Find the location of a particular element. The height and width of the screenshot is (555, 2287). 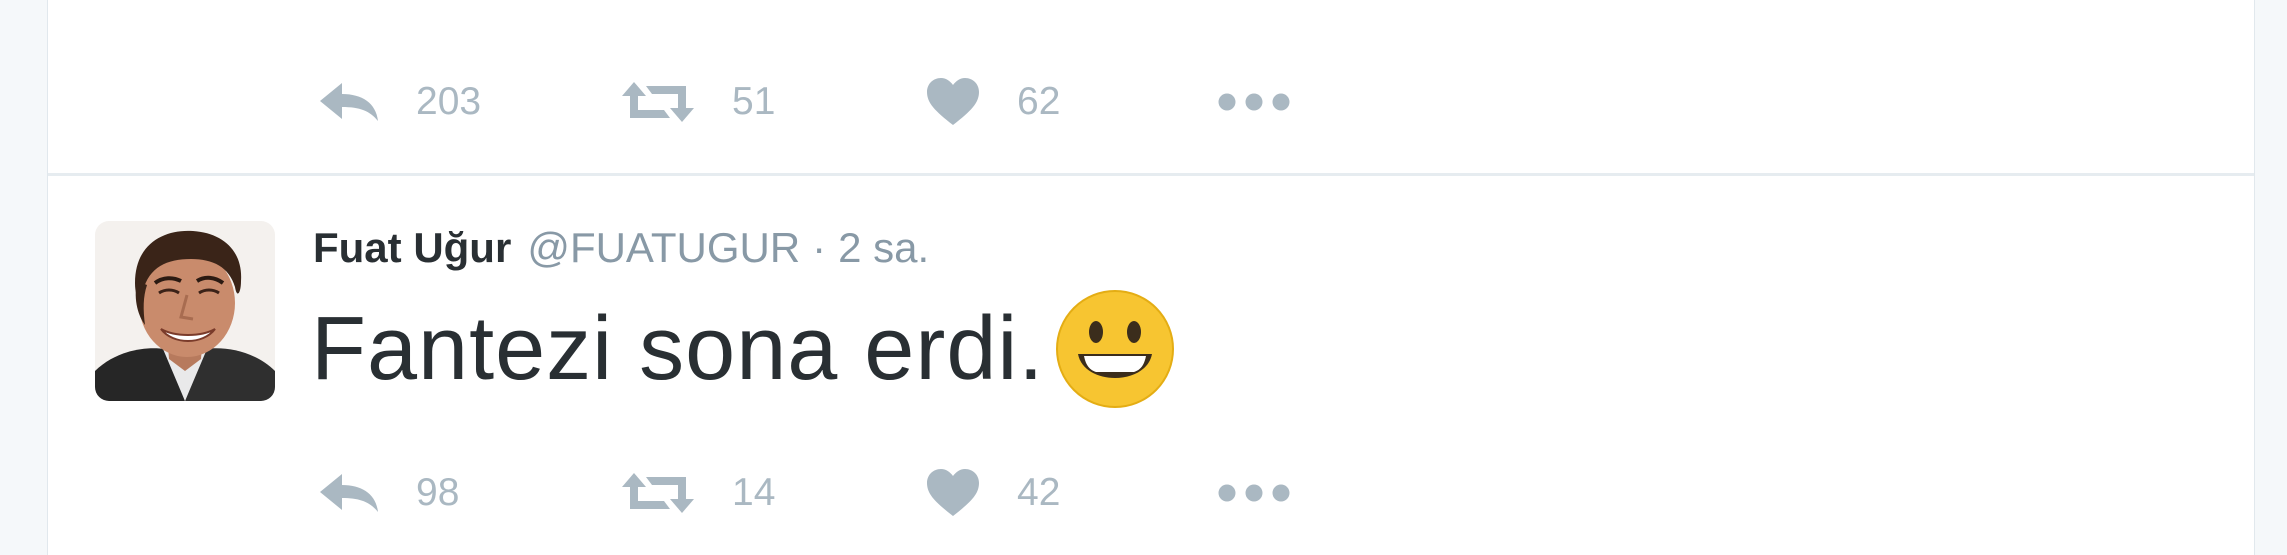

retweet-button: 14 is located at coordinates (772, 493).